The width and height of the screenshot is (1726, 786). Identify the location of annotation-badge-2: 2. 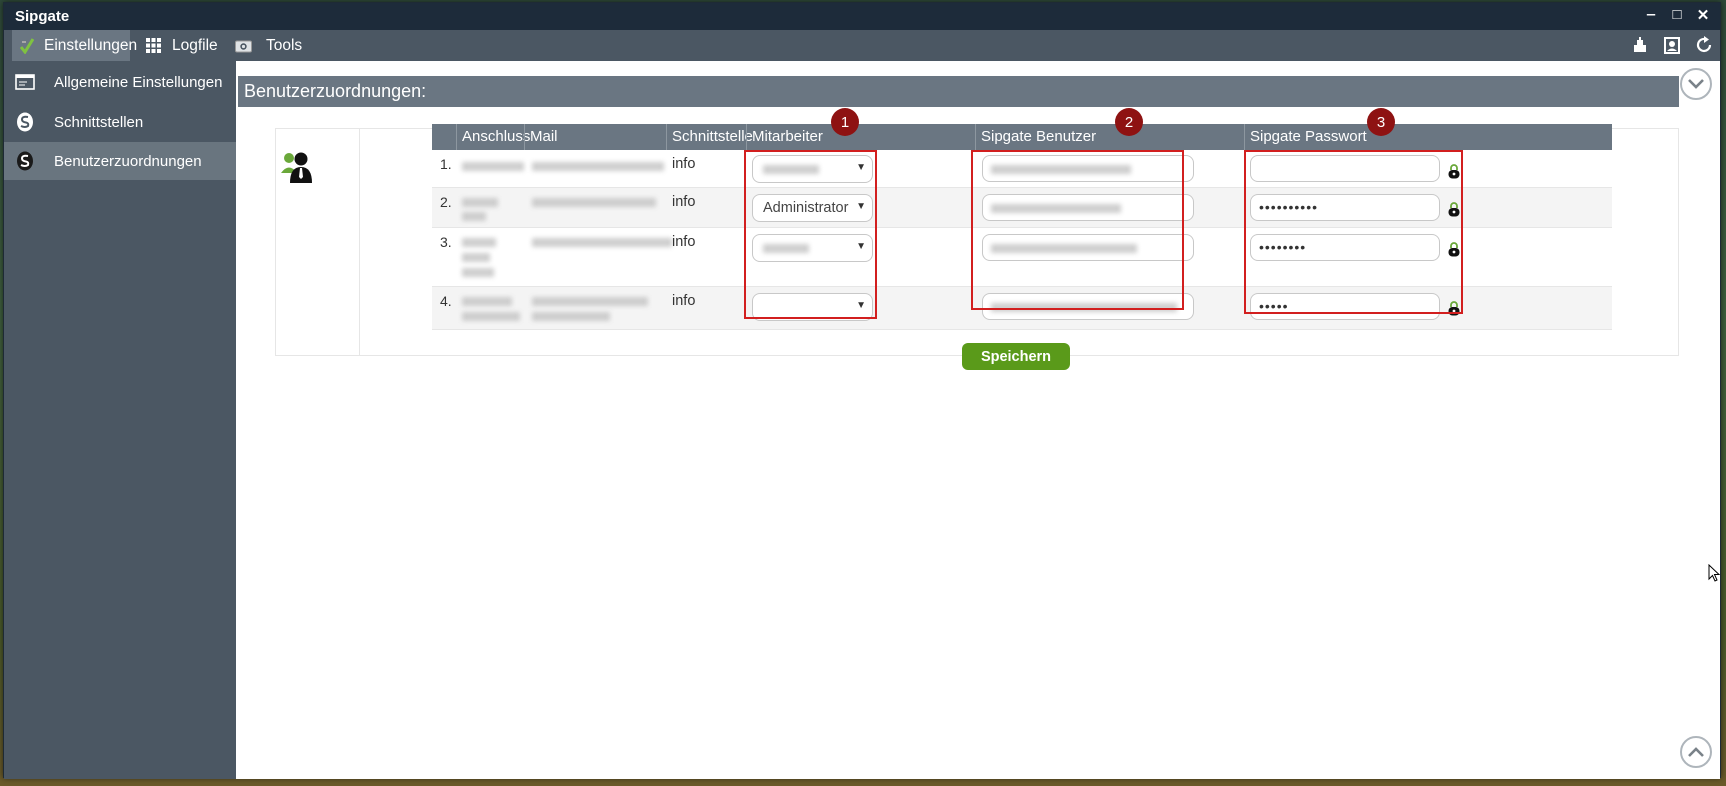
(1129, 122).